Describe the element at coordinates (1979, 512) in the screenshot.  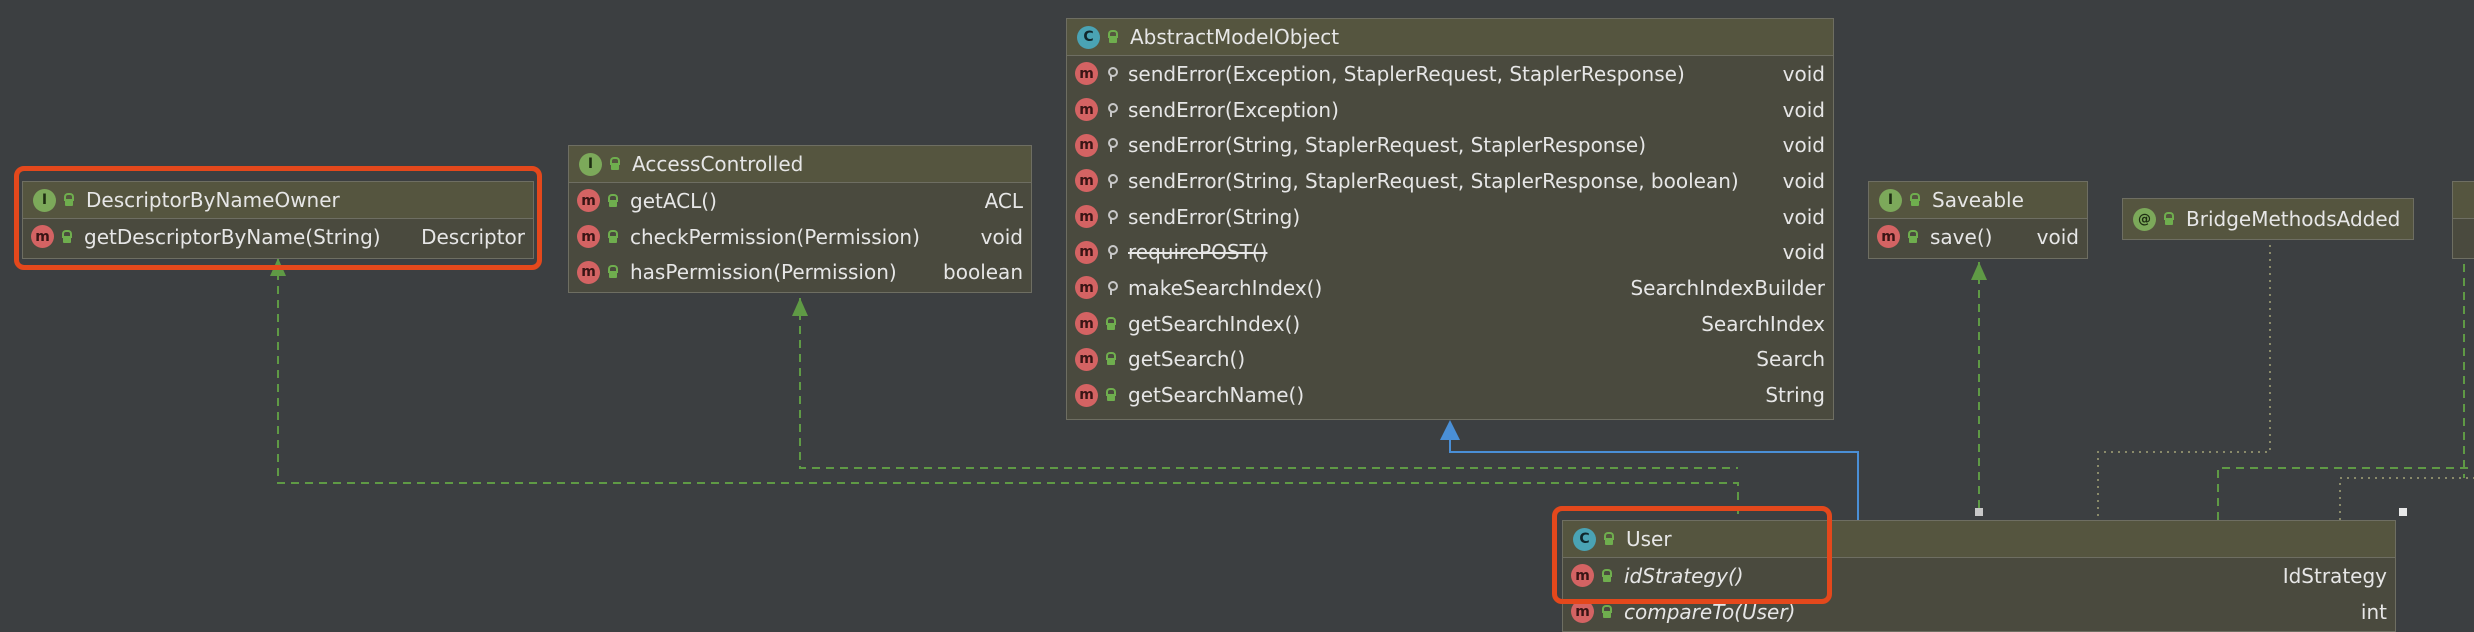
I see `junction-saveable` at that location.